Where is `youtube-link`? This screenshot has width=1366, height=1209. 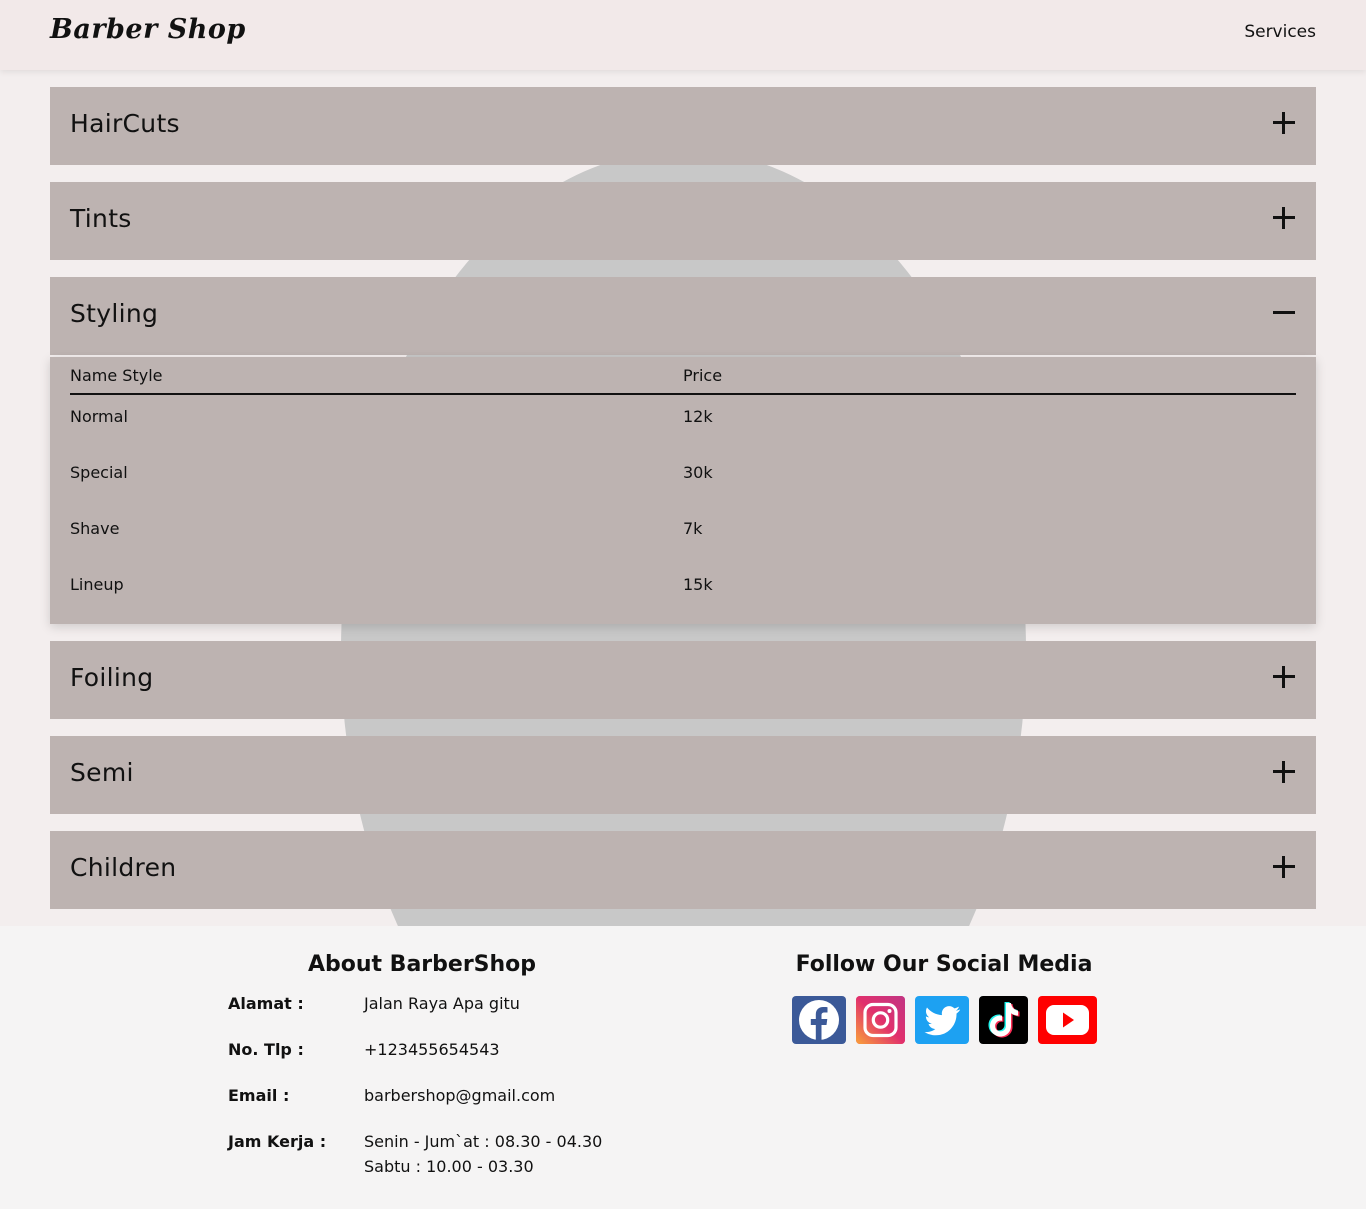
youtube-link is located at coordinates (1067, 1020).